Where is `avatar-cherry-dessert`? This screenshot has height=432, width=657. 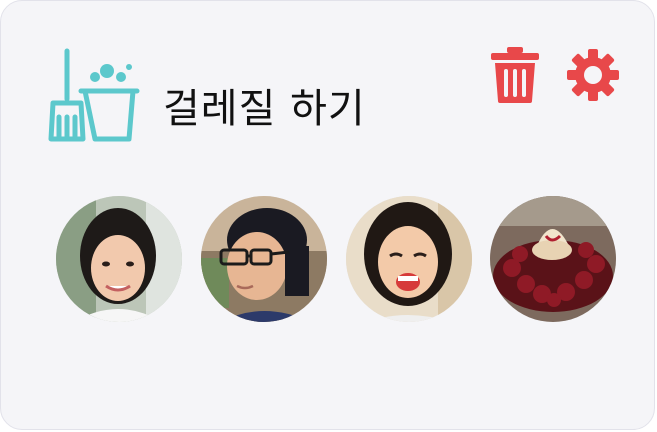
avatar-cherry-dessert is located at coordinates (553, 259).